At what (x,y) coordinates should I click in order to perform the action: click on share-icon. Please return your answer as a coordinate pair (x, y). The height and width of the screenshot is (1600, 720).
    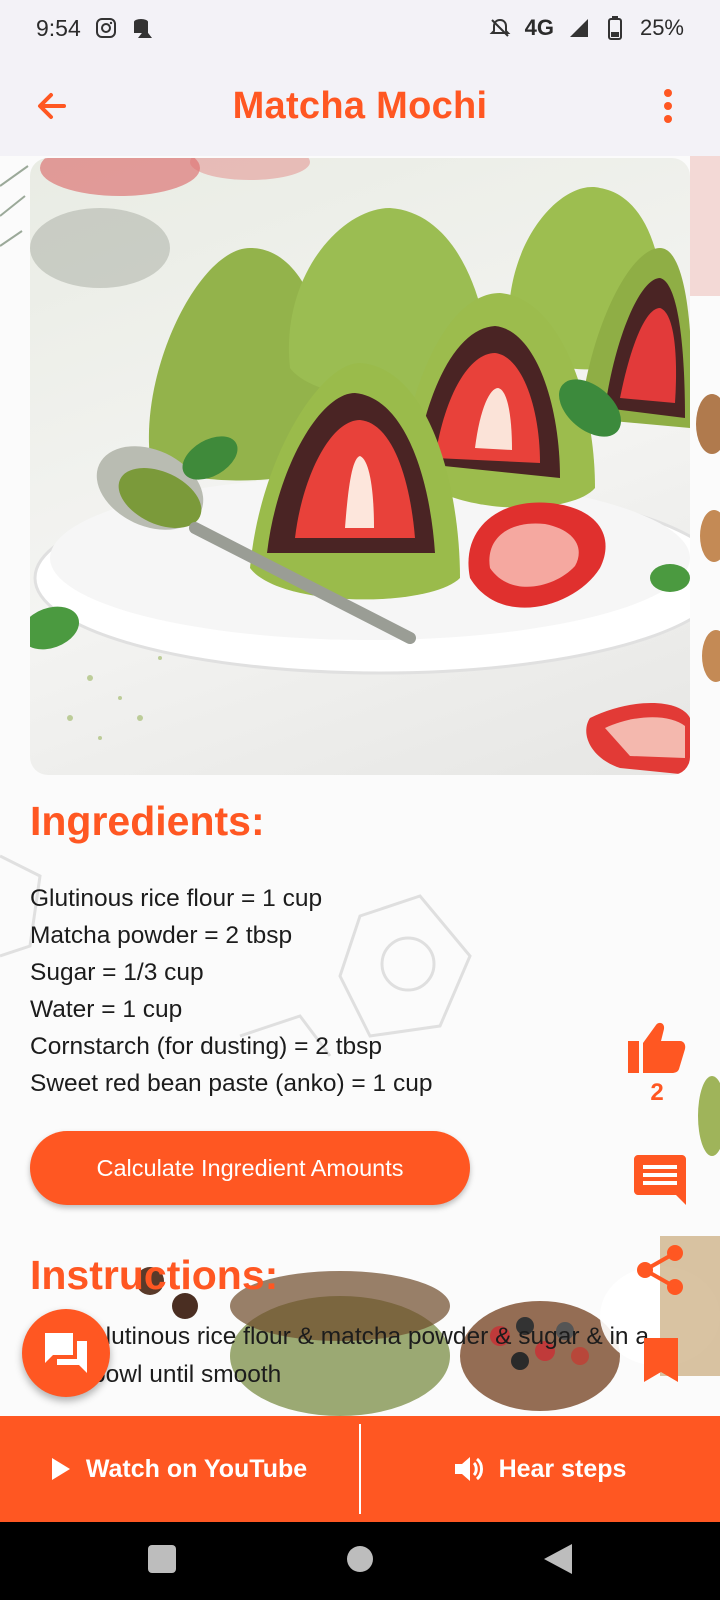
    Looking at the image, I should click on (660, 1270).